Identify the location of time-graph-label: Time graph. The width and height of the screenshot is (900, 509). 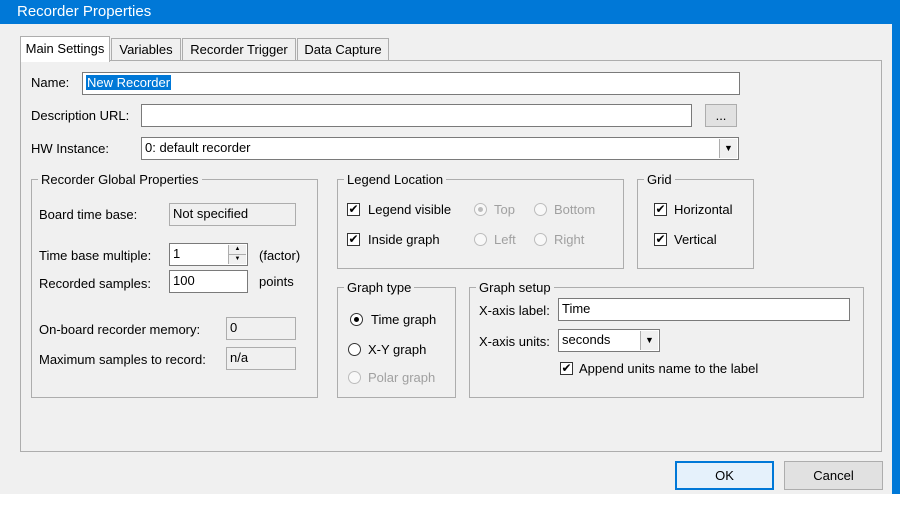
(404, 319).